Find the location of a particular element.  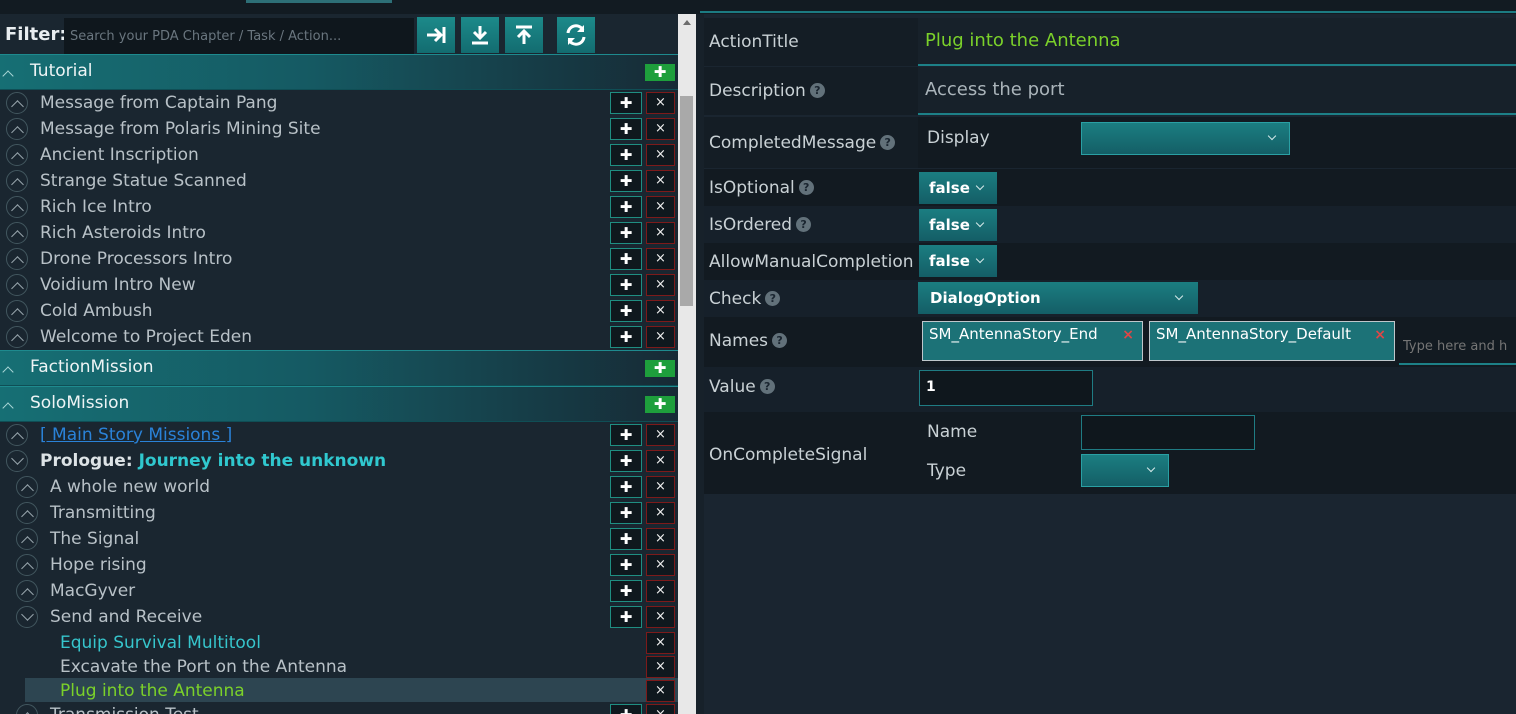

tree-row: Voidium Intro New ✚ × is located at coordinates (339, 285).